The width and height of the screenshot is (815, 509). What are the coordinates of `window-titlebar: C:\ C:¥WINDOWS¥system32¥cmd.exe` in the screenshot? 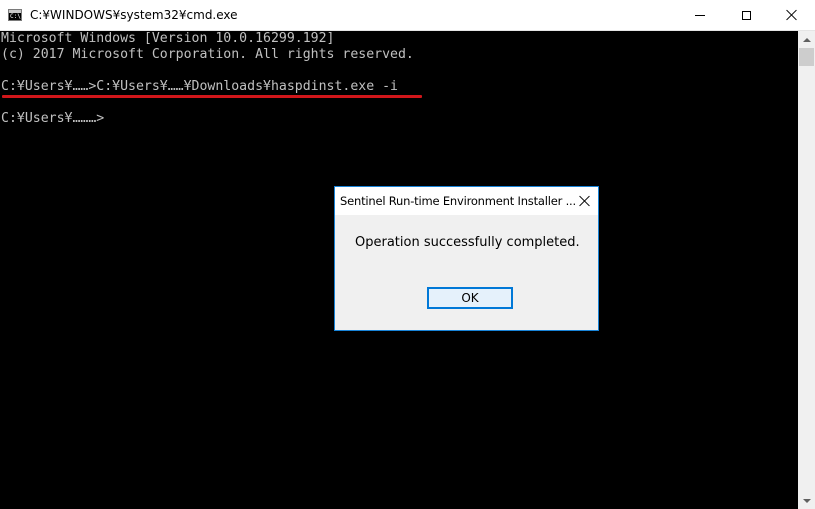 It's located at (407, 15).